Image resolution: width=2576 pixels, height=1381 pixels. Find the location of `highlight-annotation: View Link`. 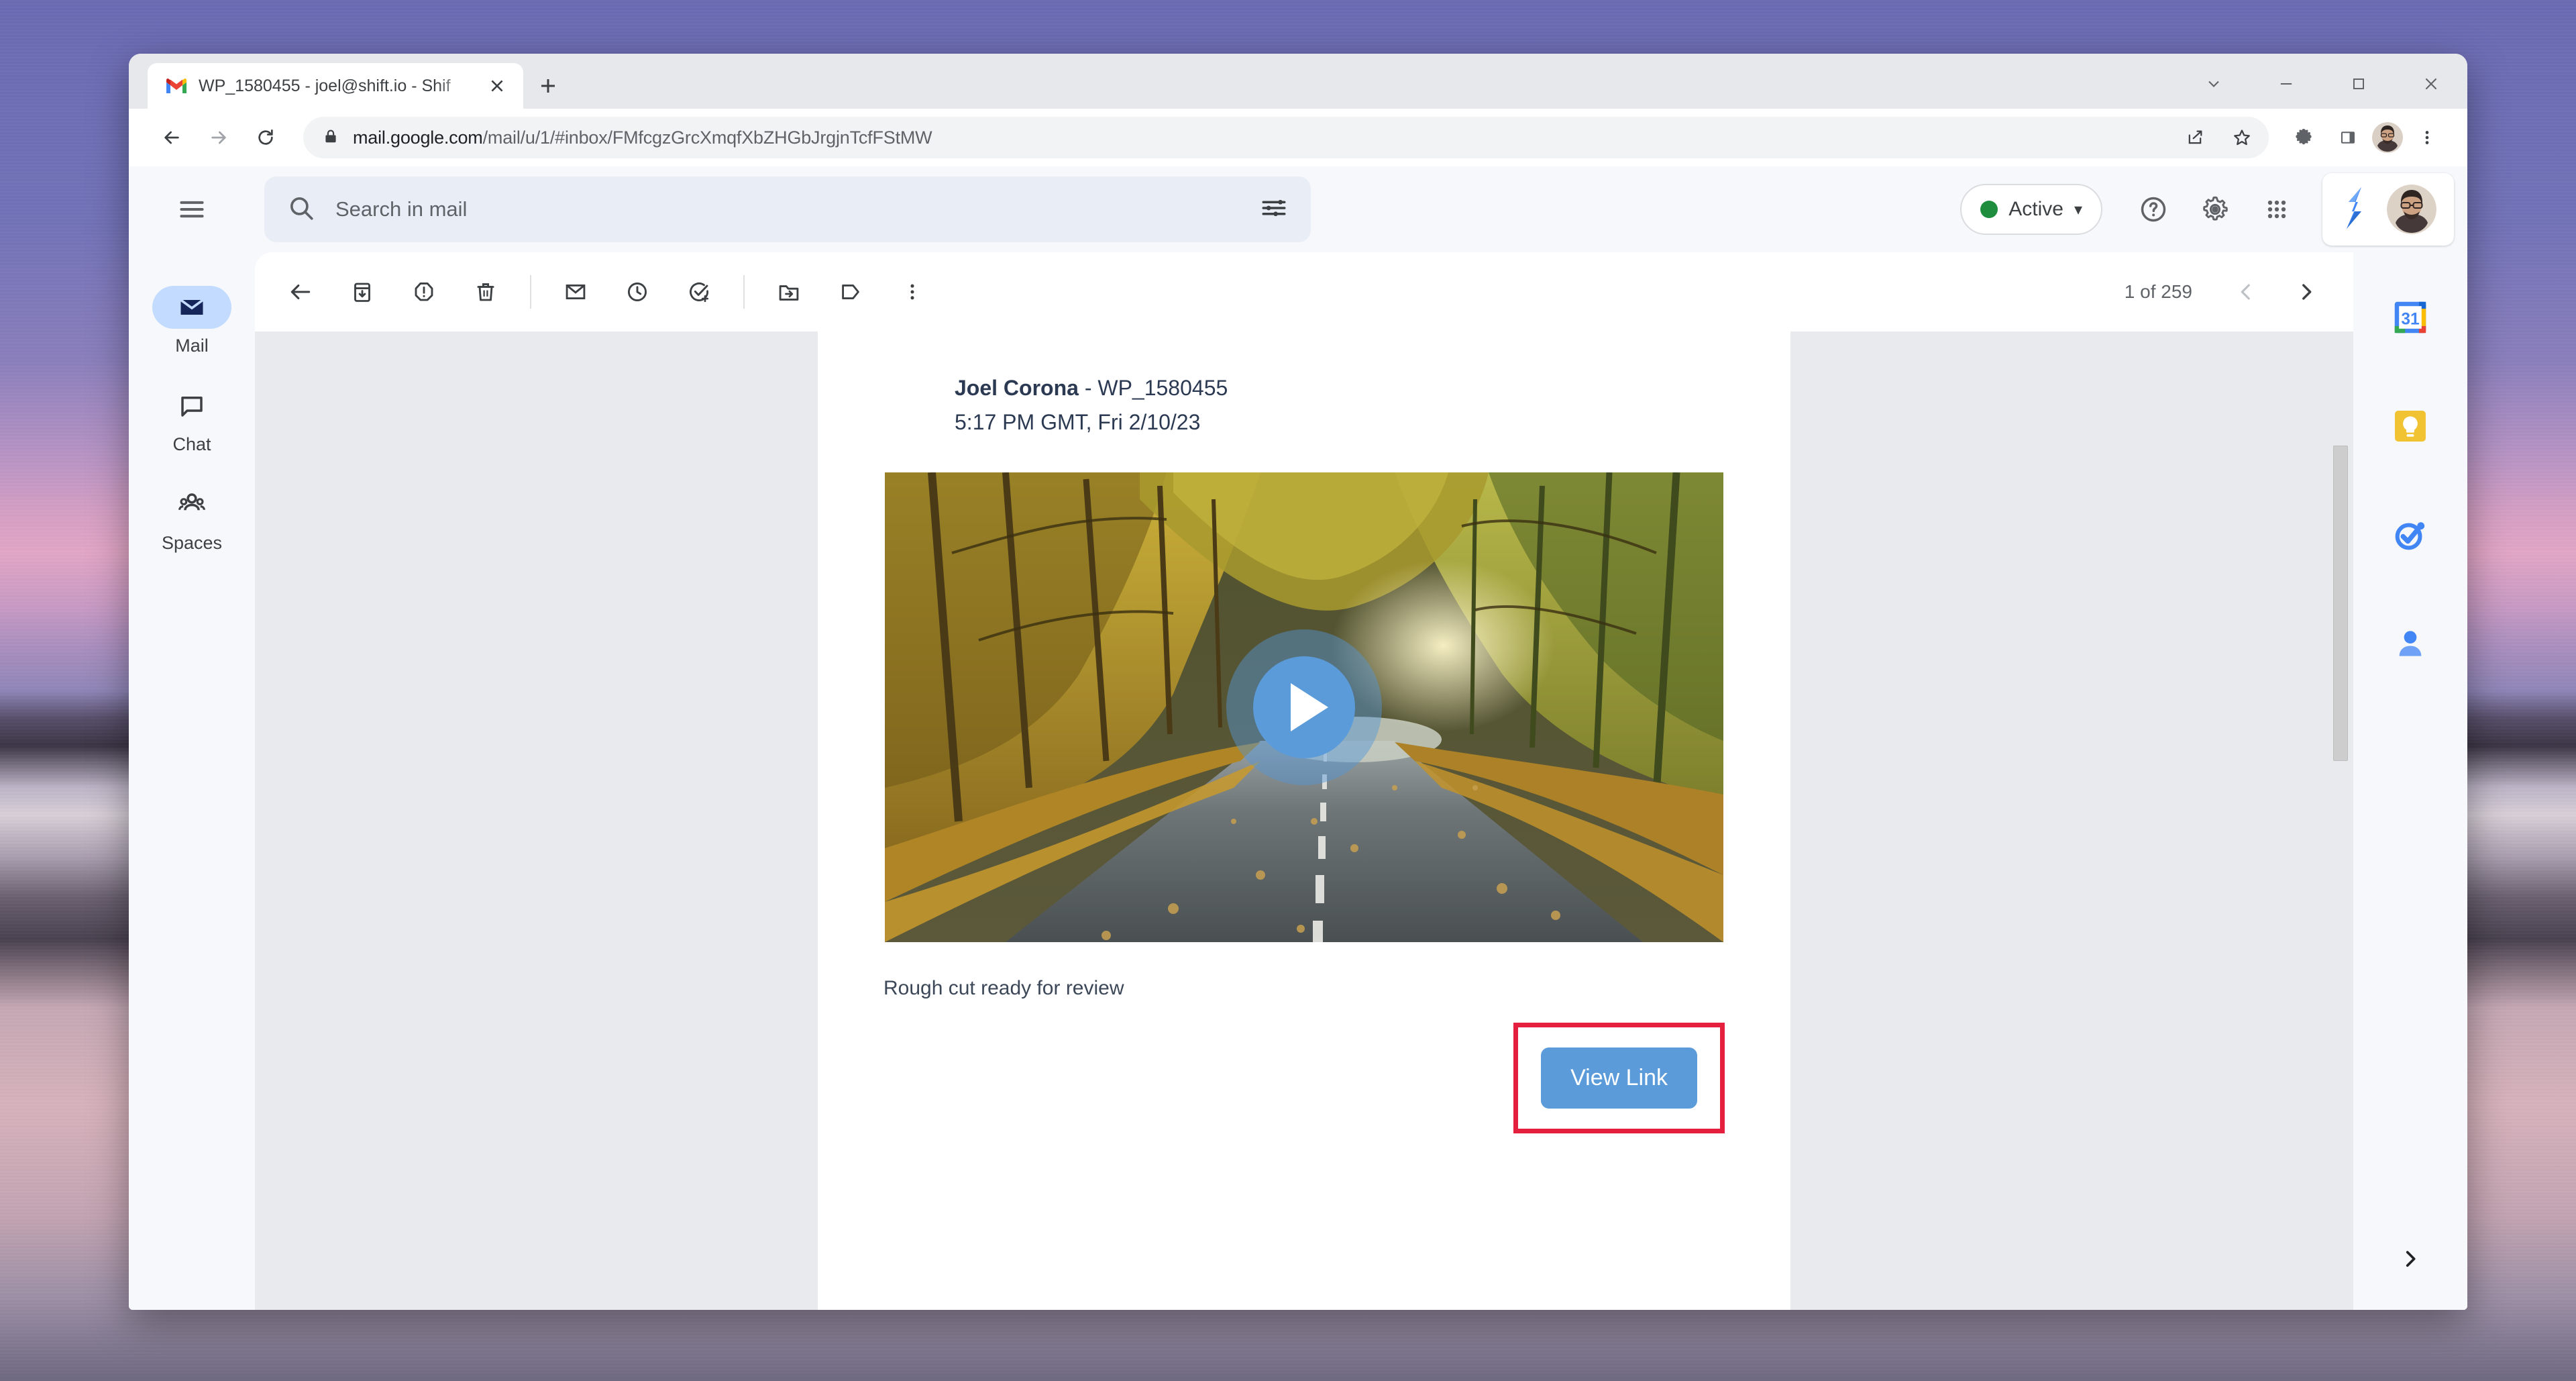

highlight-annotation: View Link is located at coordinates (1619, 1078).